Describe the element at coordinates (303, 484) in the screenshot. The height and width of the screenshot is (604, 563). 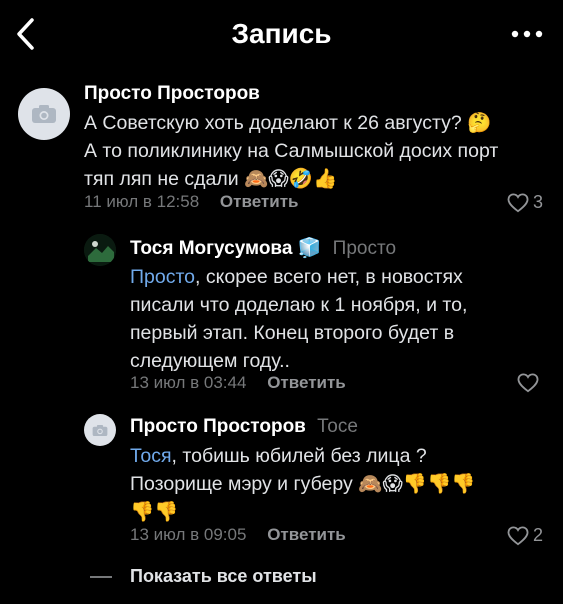
I see `comment-text-line: Позорище мэру и губеру 🙈😱👎👎👎` at that location.